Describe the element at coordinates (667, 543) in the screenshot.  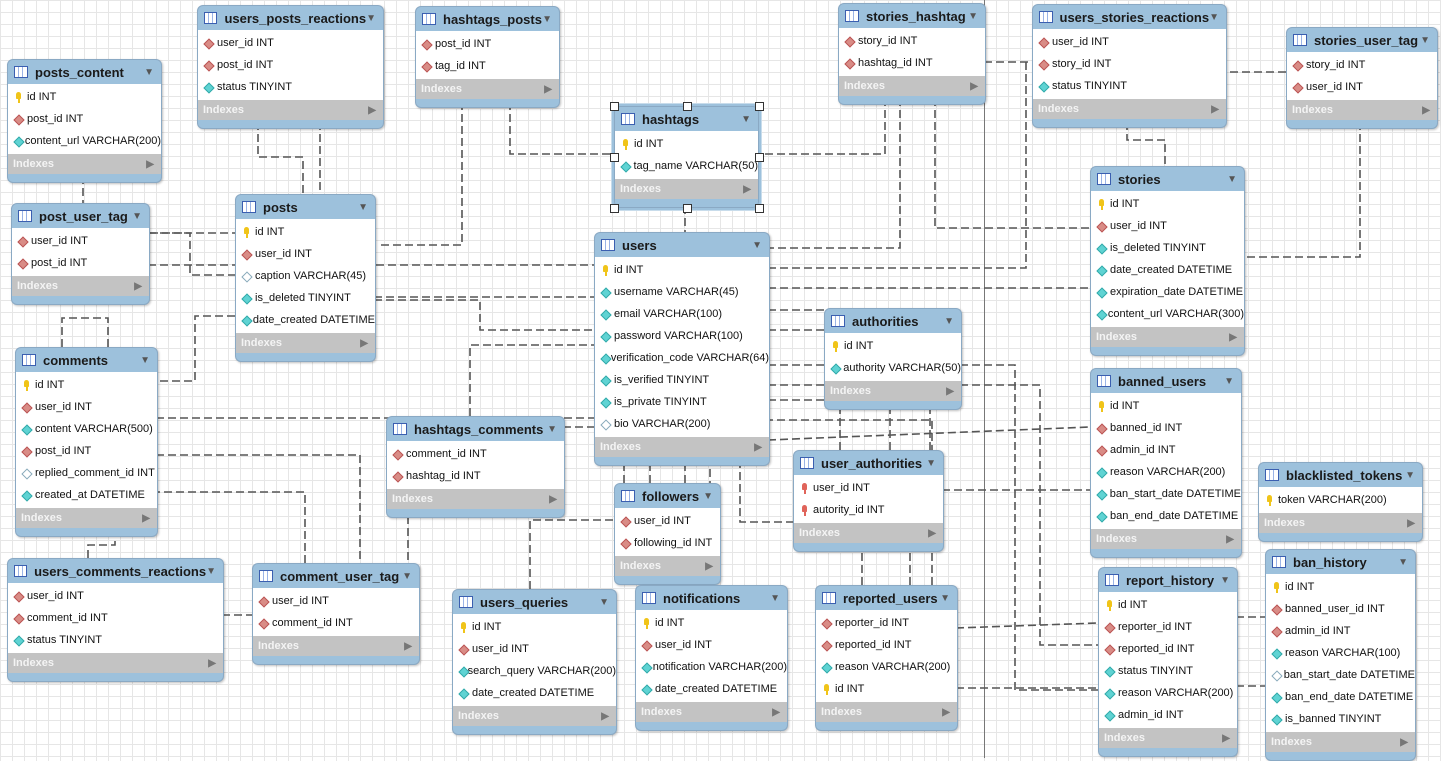
I see `column-row: following_id INT` at that location.